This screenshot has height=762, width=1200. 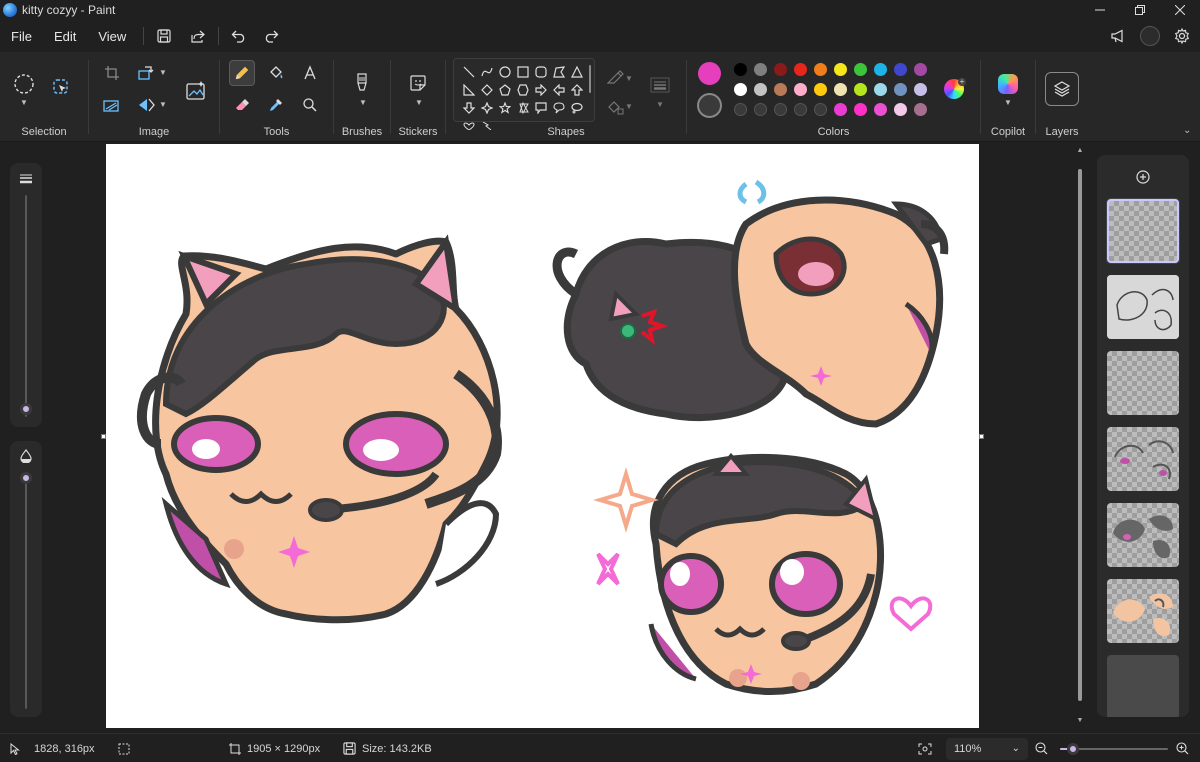 What do you see at coordinates (590, 79) in the screenshot?
I see `shapes-scrollbar` at bounding box center [590, 79].